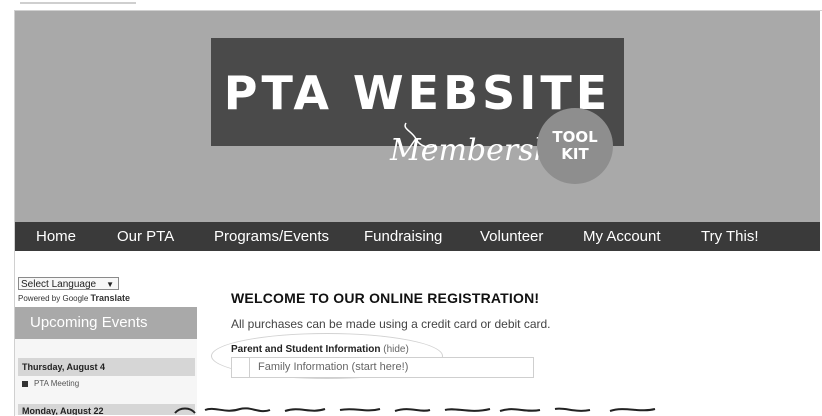 The image size is (822, 416). Describe the element at coordinates (575, 137) in the screenshot. I see `badge-line-1: TOOL` at that location.